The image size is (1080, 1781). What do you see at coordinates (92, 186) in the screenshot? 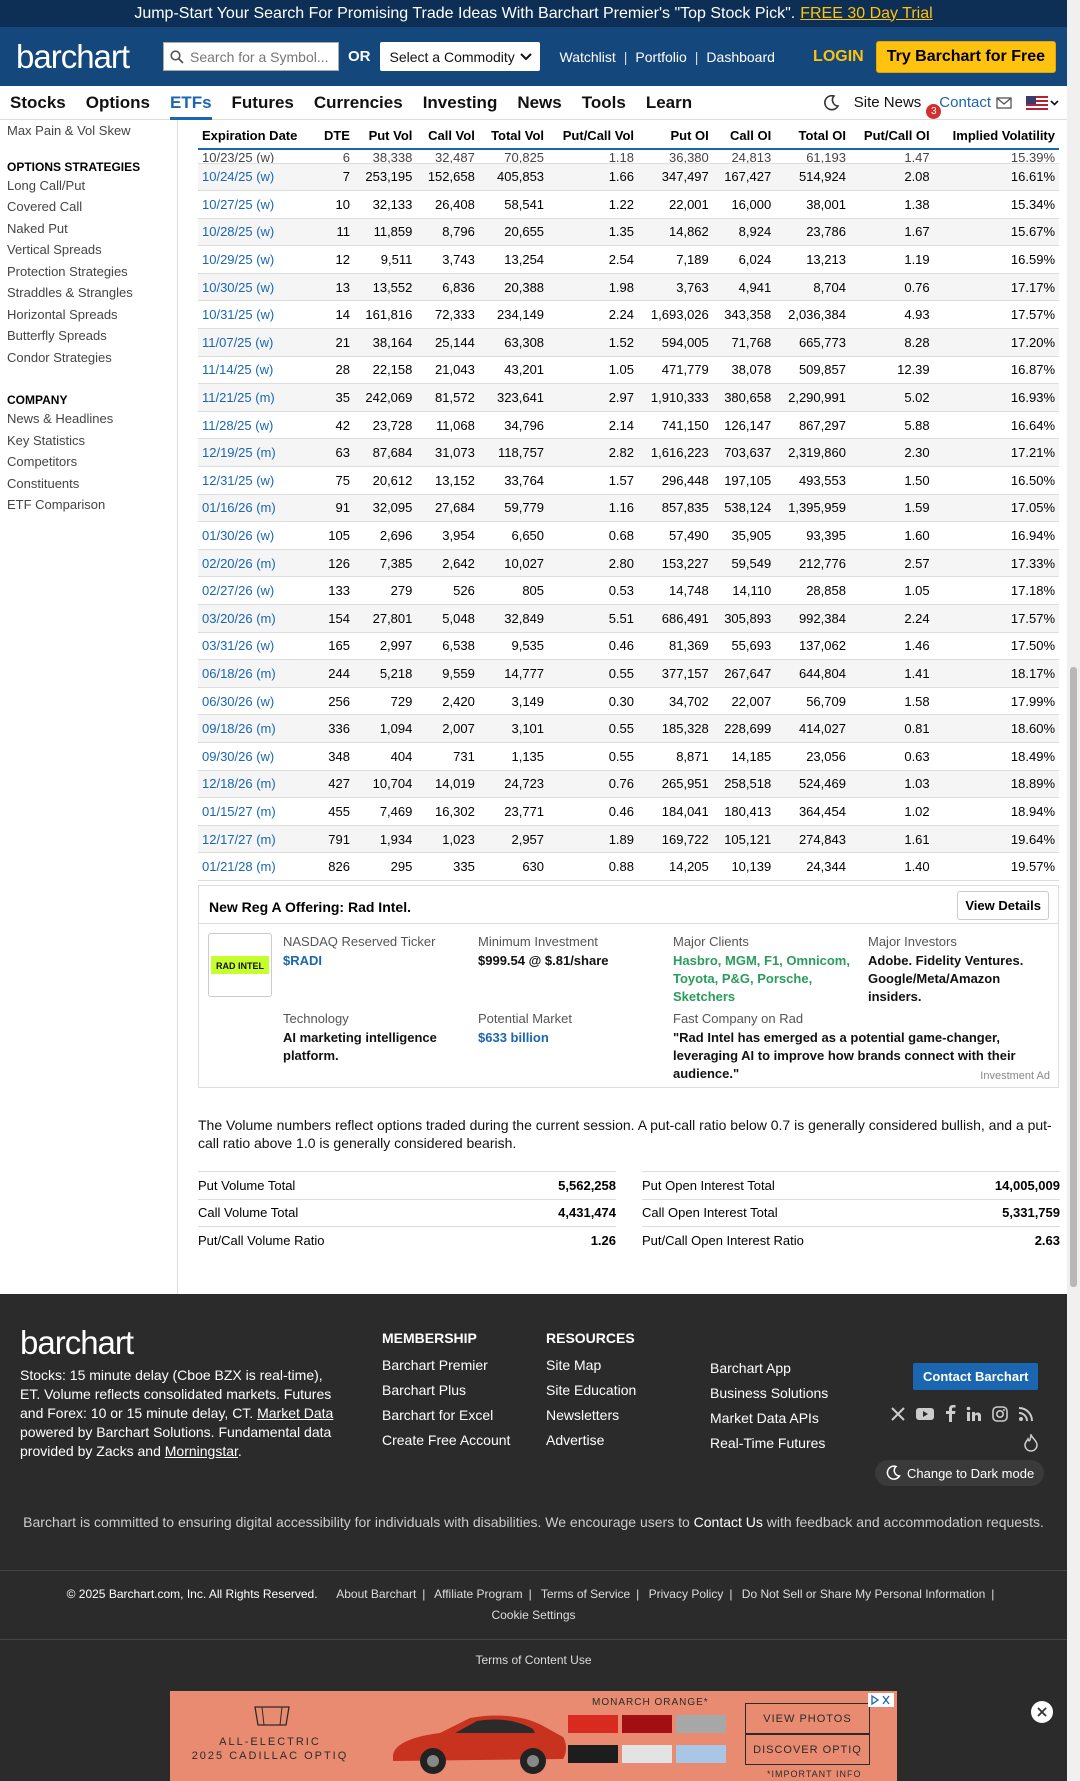
I see `sidebar-item-long-call-put: Long Call/Put` at bounding box center [92, 186].